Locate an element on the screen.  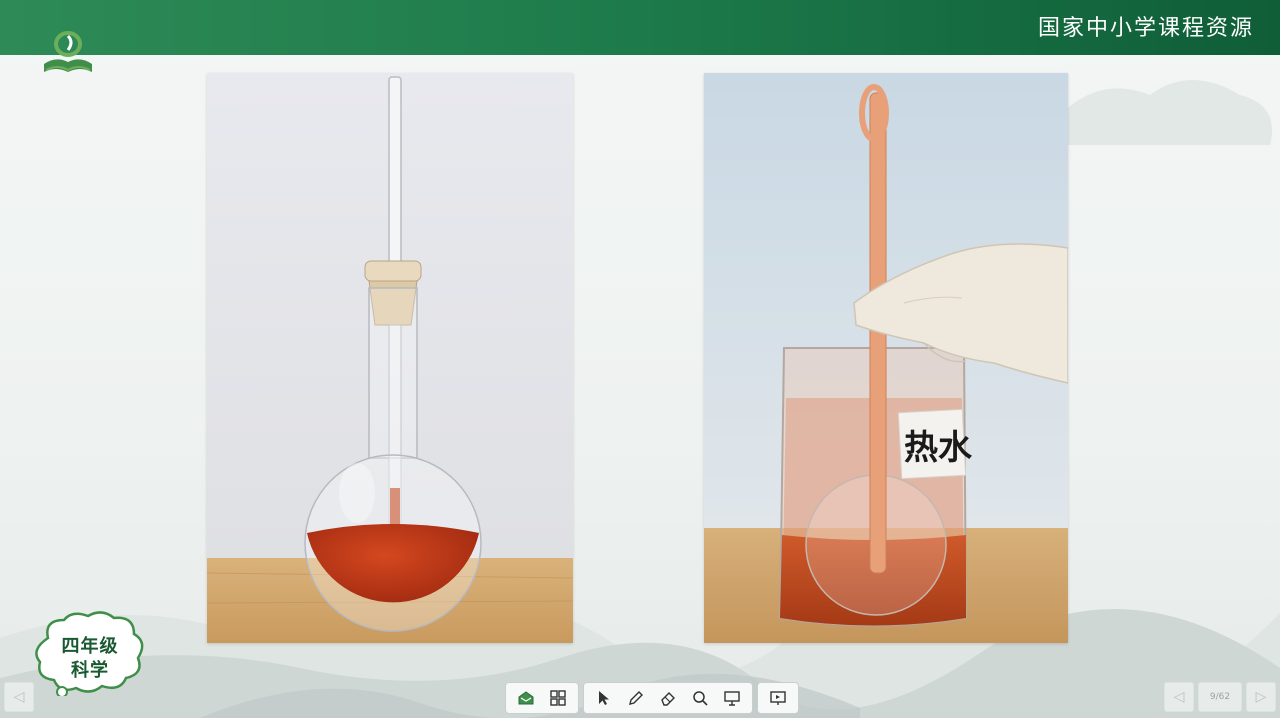
pen-button is located at coordinates (636, 698).